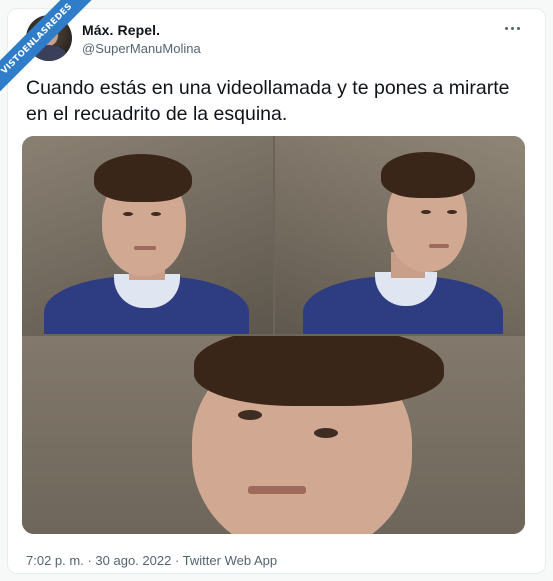 Image resolution: width=553 pixels, height=581 pixels. I want to click on watermark: VISTOENLASREDES, so click(50, 50).